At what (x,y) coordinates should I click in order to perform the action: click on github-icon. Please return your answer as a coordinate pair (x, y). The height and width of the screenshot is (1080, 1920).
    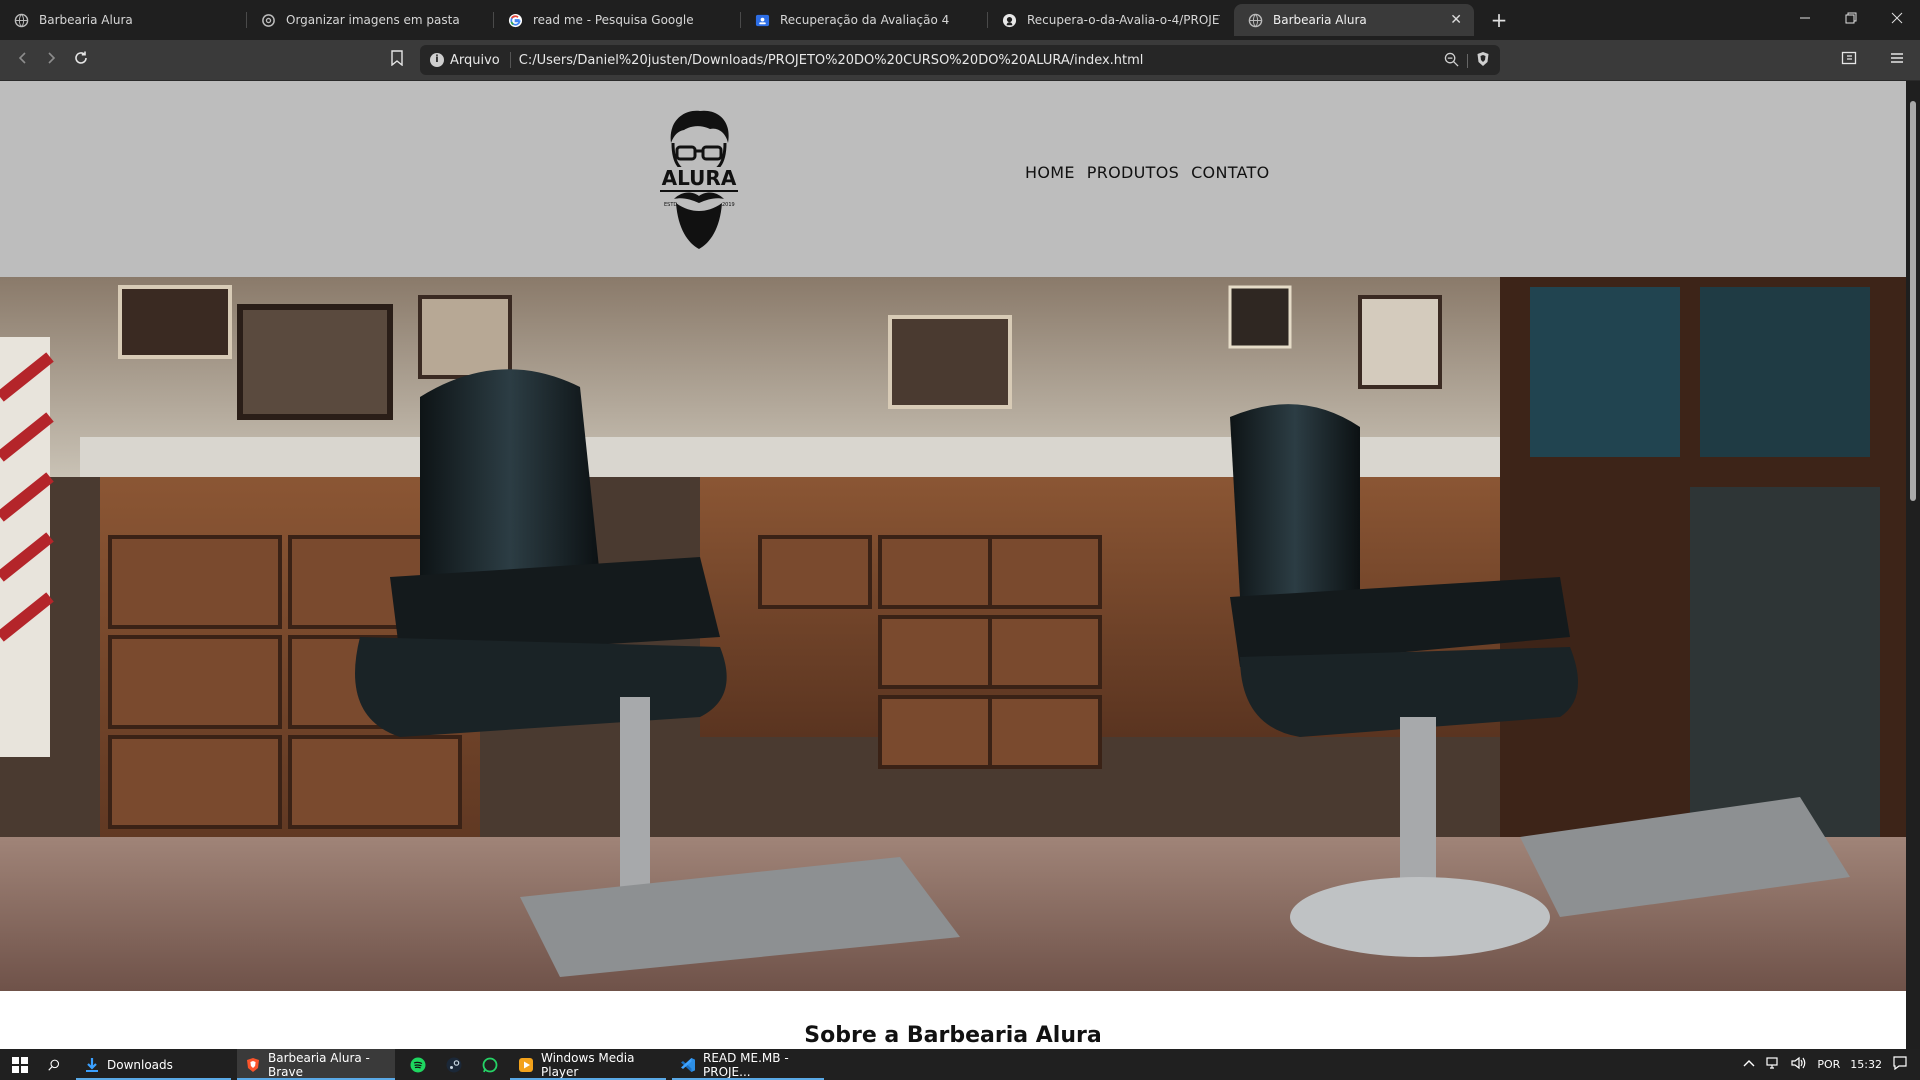
    Looking at the image, I should click on (1009, 20).